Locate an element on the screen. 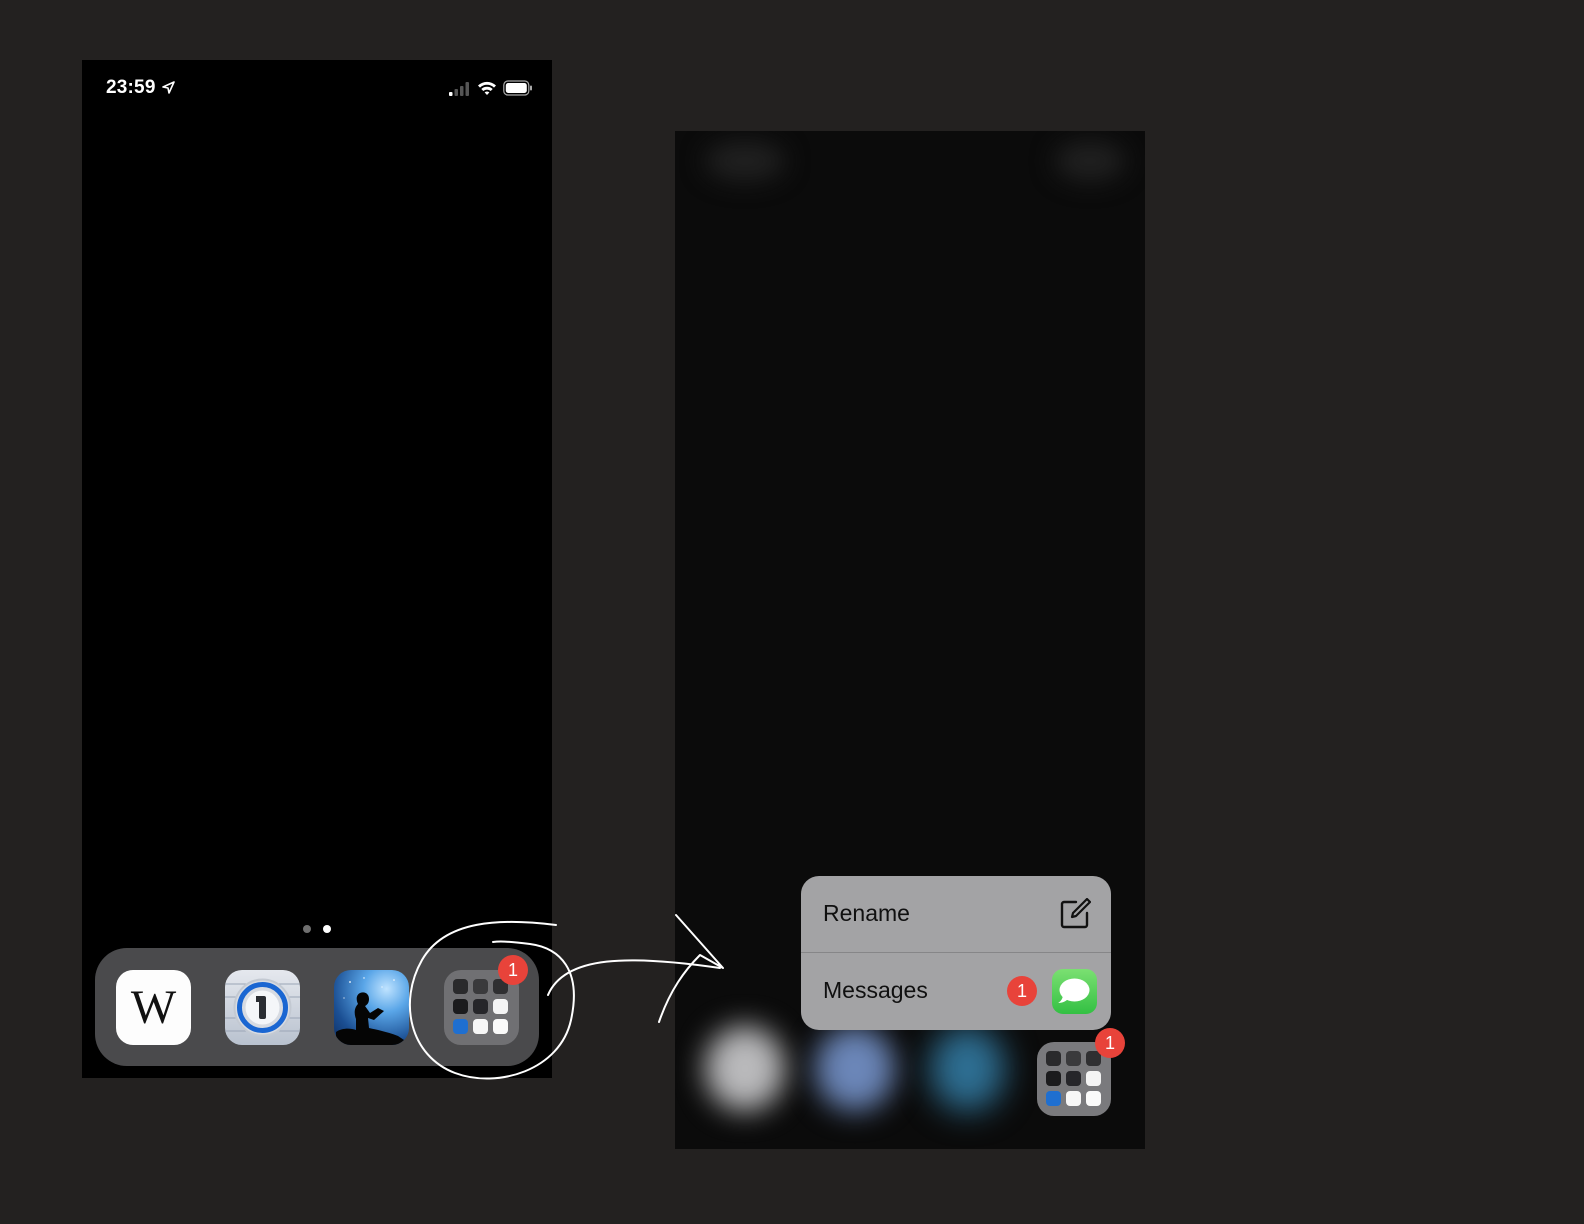 Image resolution: width=1584 pixels, height=1224 pixels. kindle-reader-silhouette is located at coordinates (370, 1011).